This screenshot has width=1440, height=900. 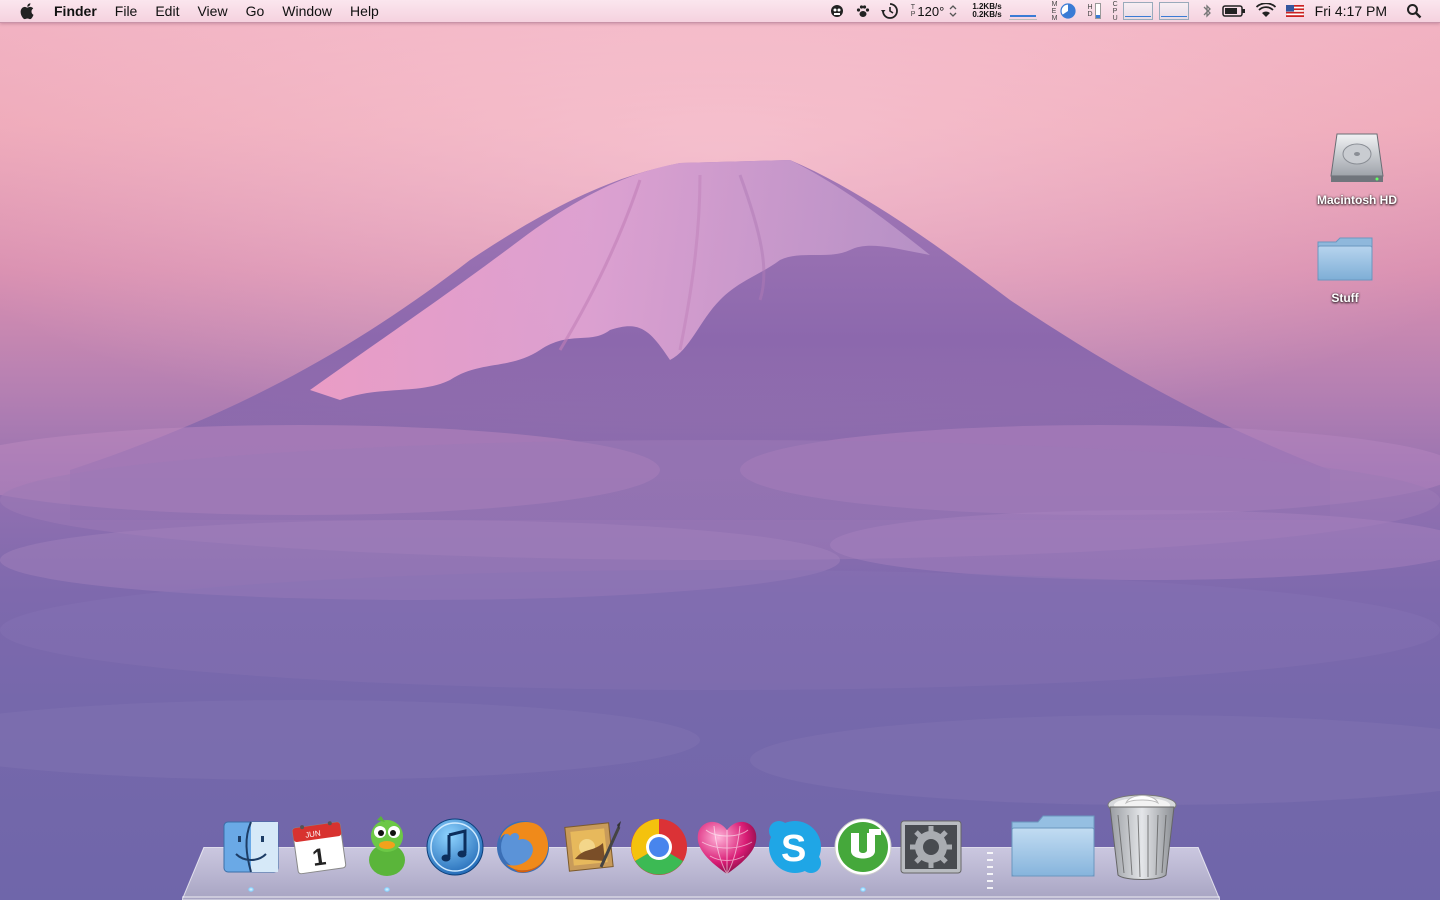 I want to click on desktop-icon-label: Macintosh HD, so click(x=1356, y=200).